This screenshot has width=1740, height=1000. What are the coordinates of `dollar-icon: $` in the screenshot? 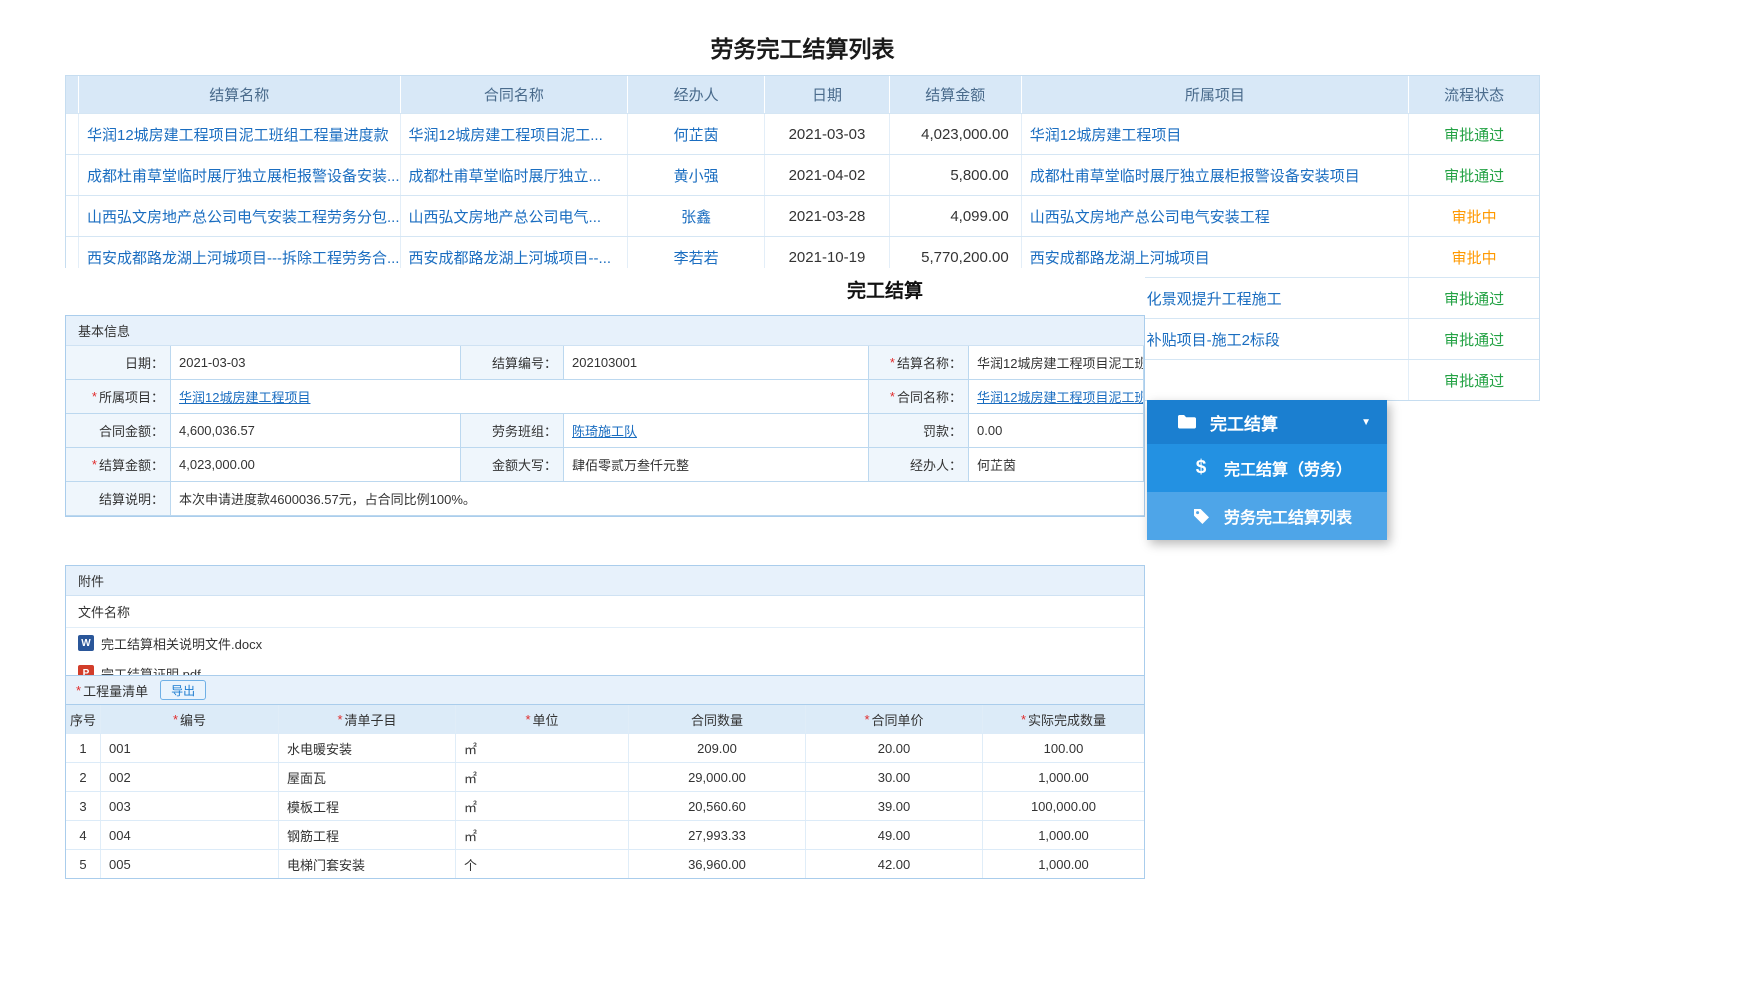 It's located at (1201, 467).